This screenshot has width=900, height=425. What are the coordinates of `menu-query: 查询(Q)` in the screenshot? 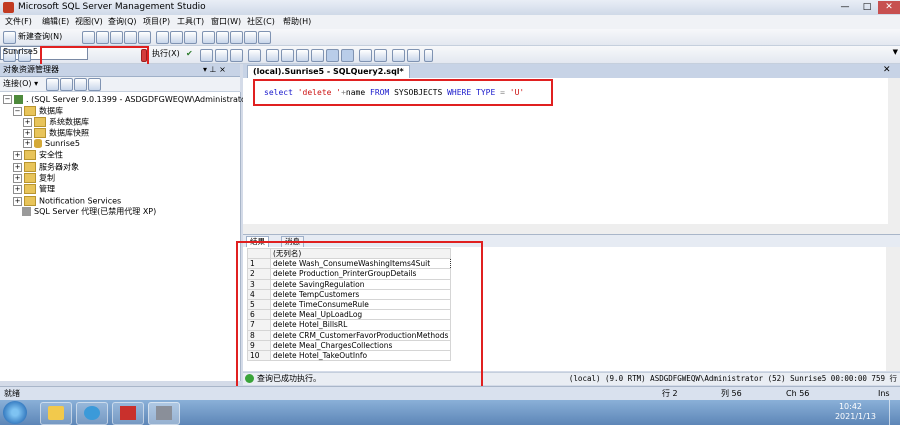 It's located at (122, 22).